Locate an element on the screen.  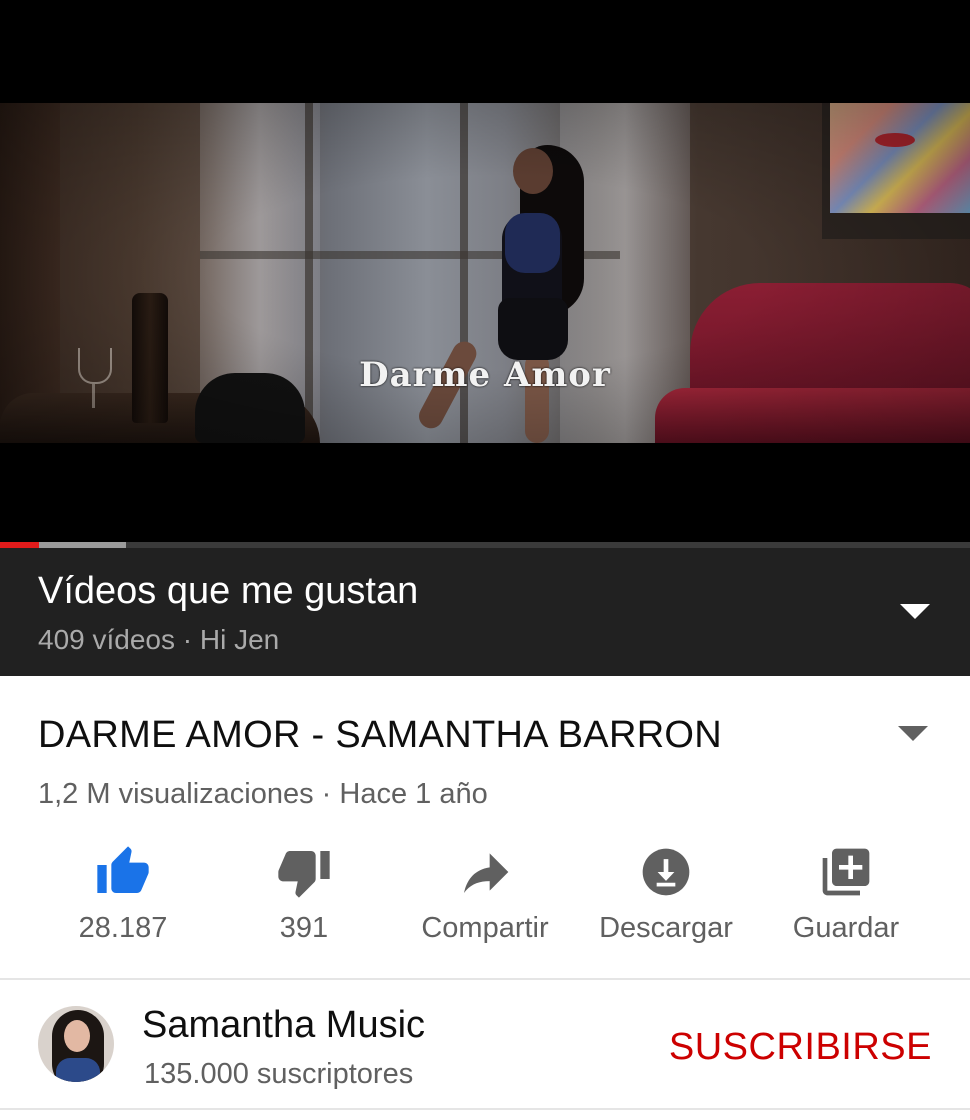
share-button: Compartir is located at coordinates (485, 900).